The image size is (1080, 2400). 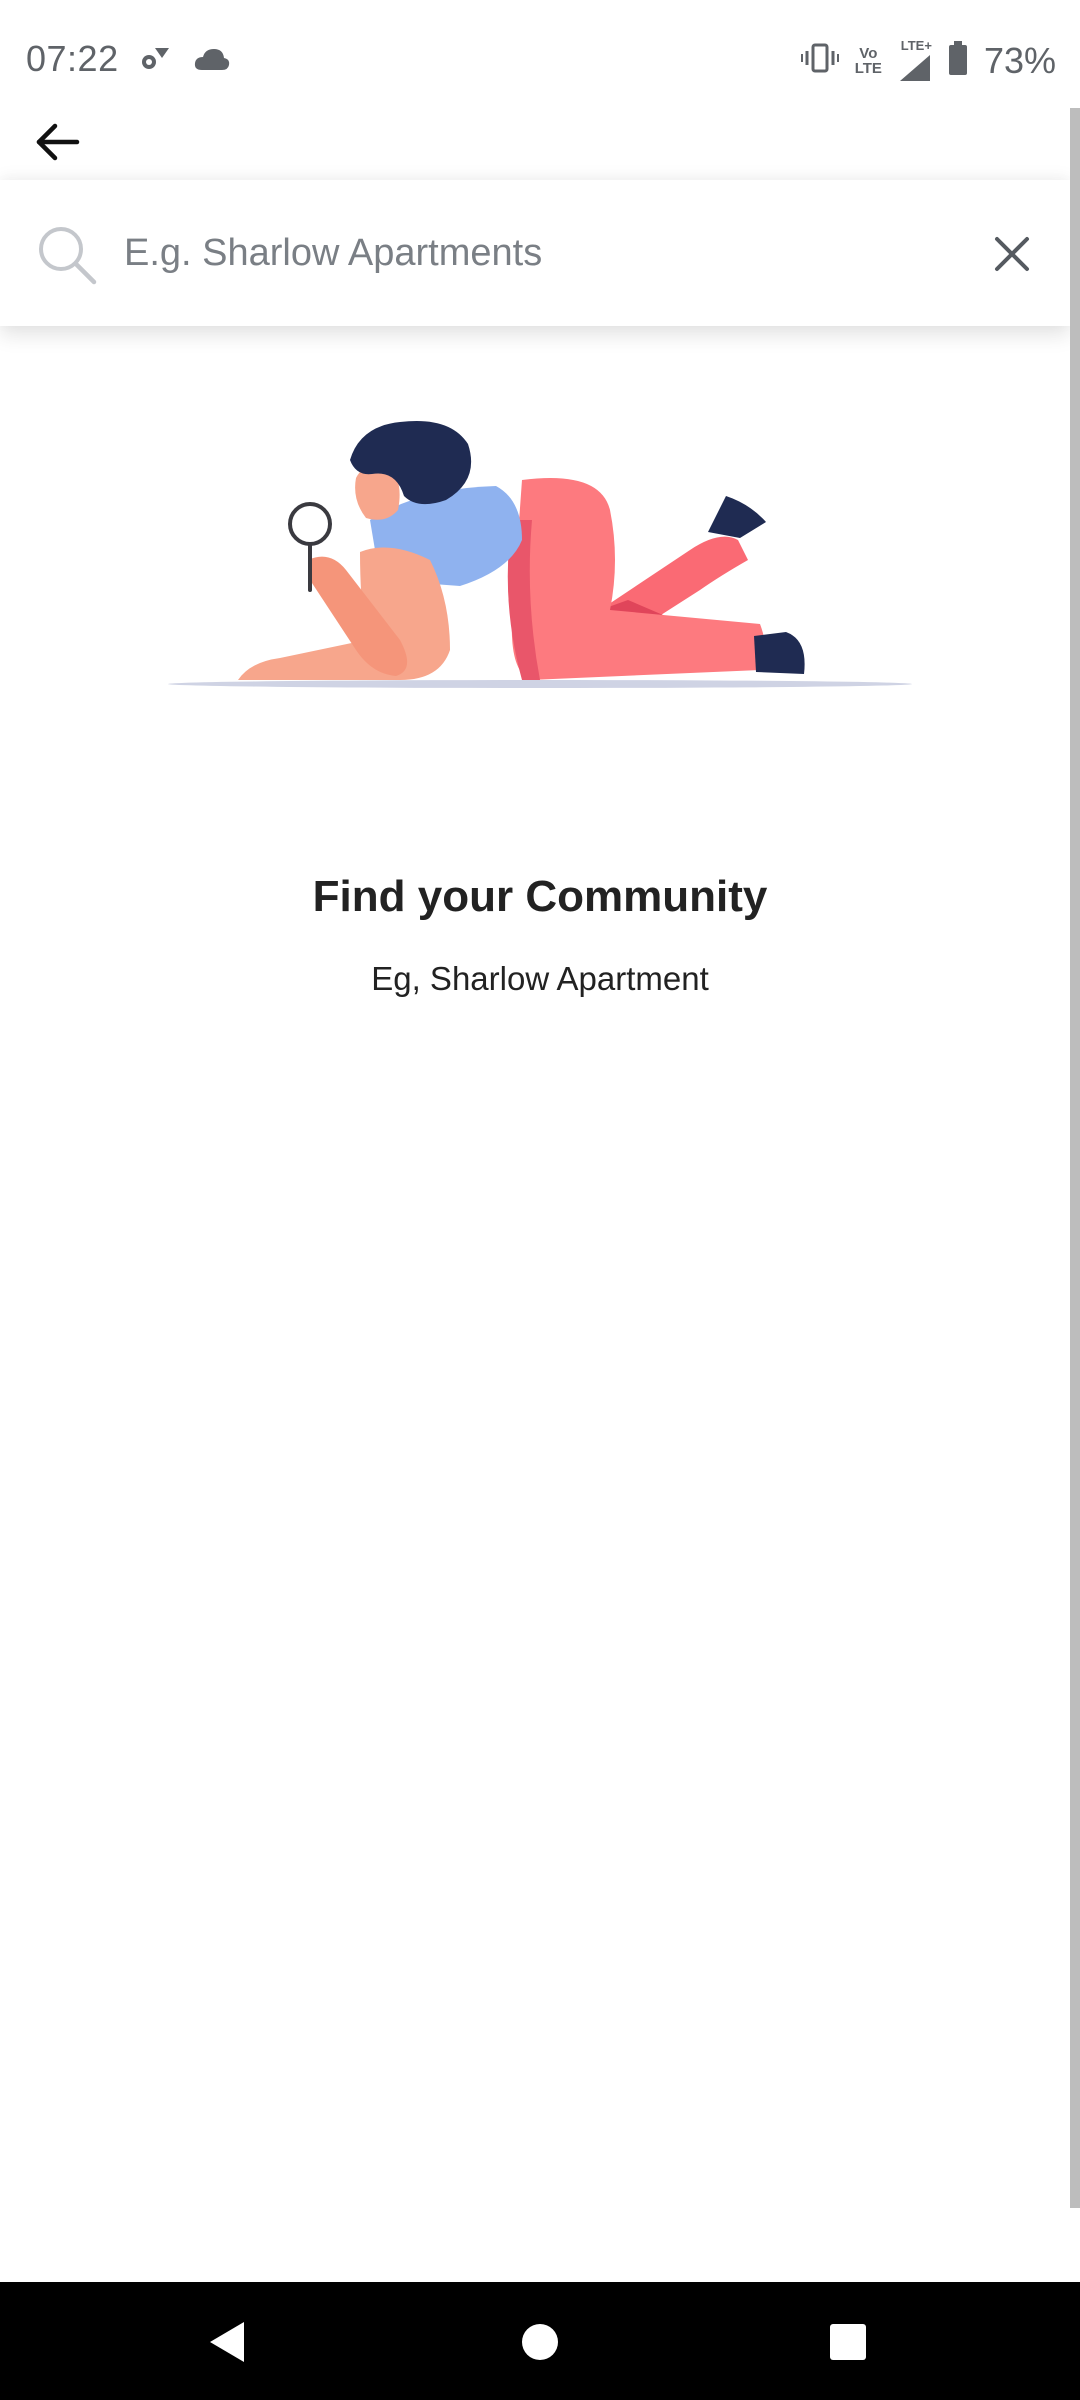 I want to click on search-illustration, so click(x=540, y=555).